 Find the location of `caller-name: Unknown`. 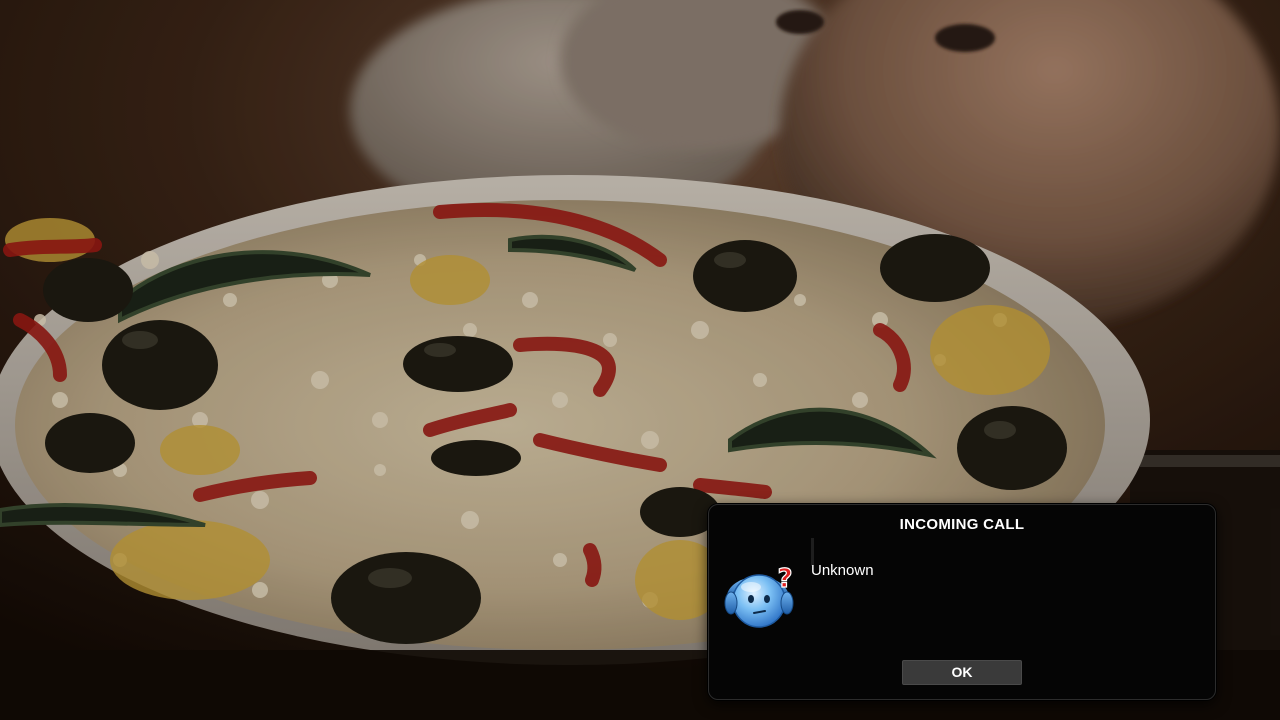

caller-name: Unknown is located at coordinates (842, 570).